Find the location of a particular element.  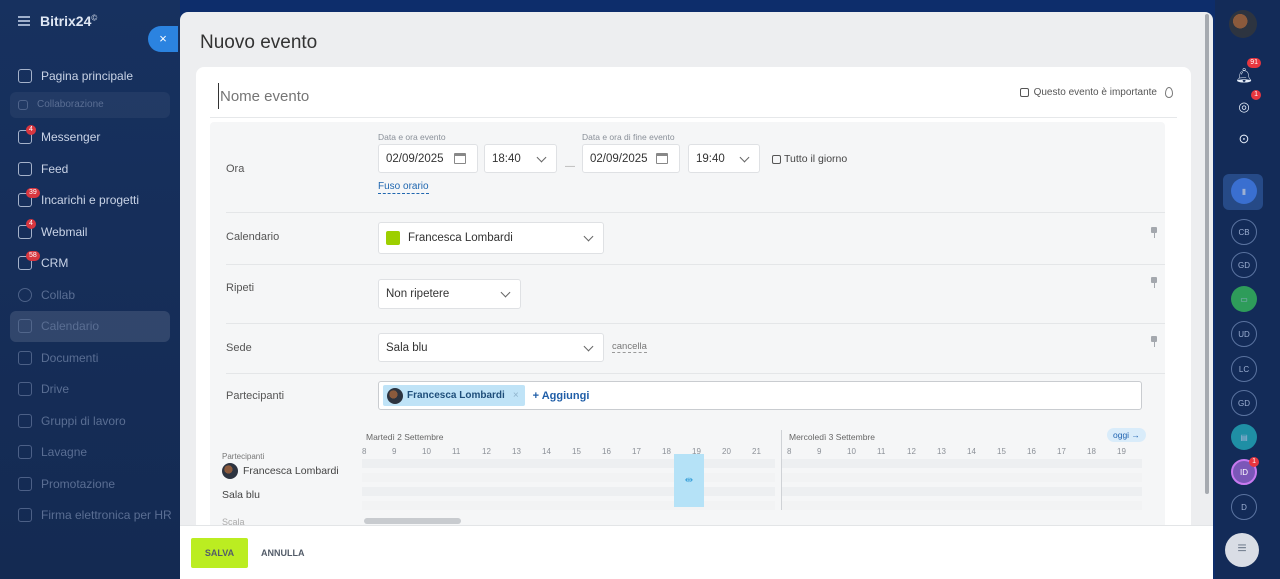

vertical-scrollbar is located at coordinates (1207, 254).